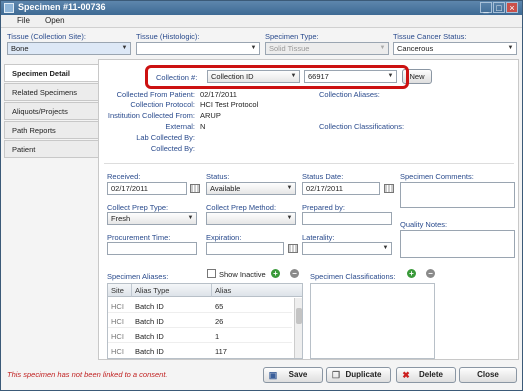 The width and height of the screenshot is (523, 391). Describe the element at coordinates (51, 149) in the screenshot. I see `tab-patient: Patient` at that location.